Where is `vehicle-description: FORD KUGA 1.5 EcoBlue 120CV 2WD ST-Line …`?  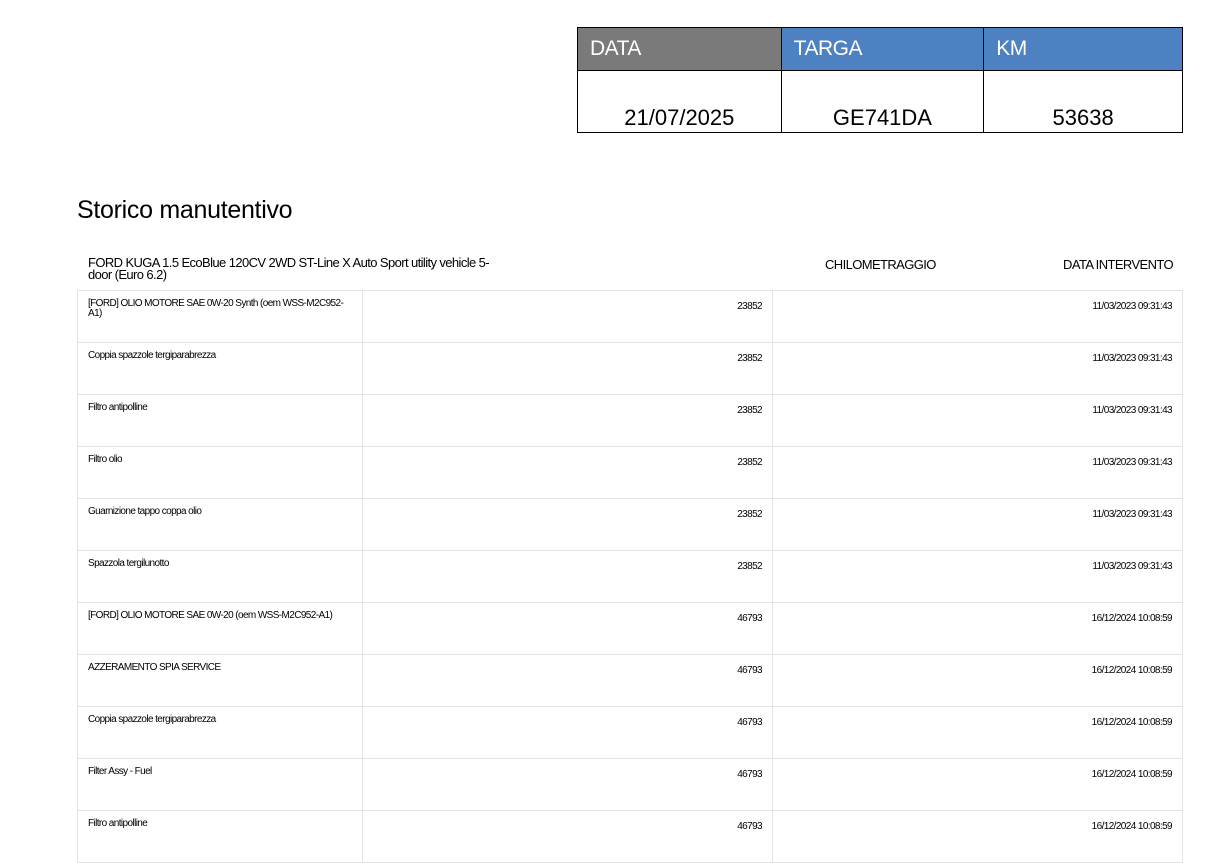
vehicle-description: FORD KUGA 1.5 EcoBlue 120CV 2WD ST-Line … is located at coordinates (289, 268).